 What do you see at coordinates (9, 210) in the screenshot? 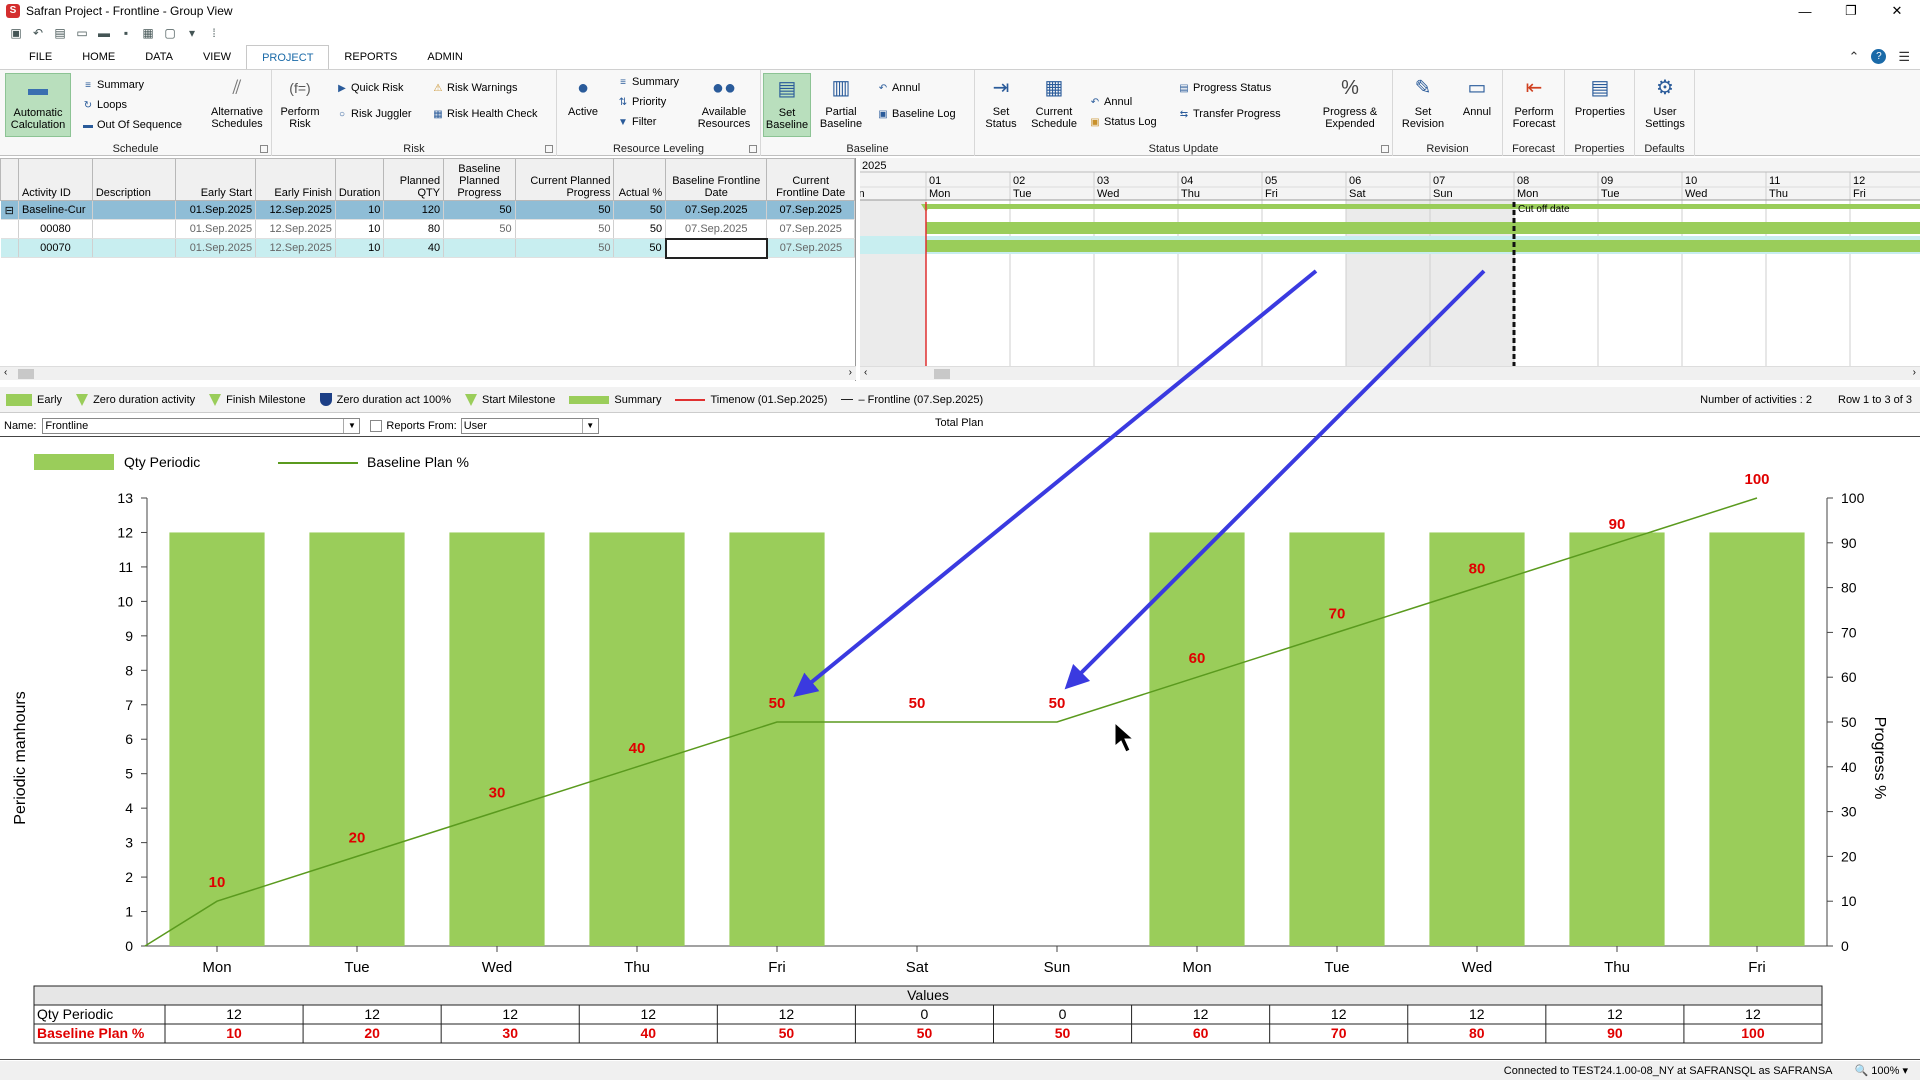
I see `collapse-icon: ⊟` at bounding box center [9, 210].